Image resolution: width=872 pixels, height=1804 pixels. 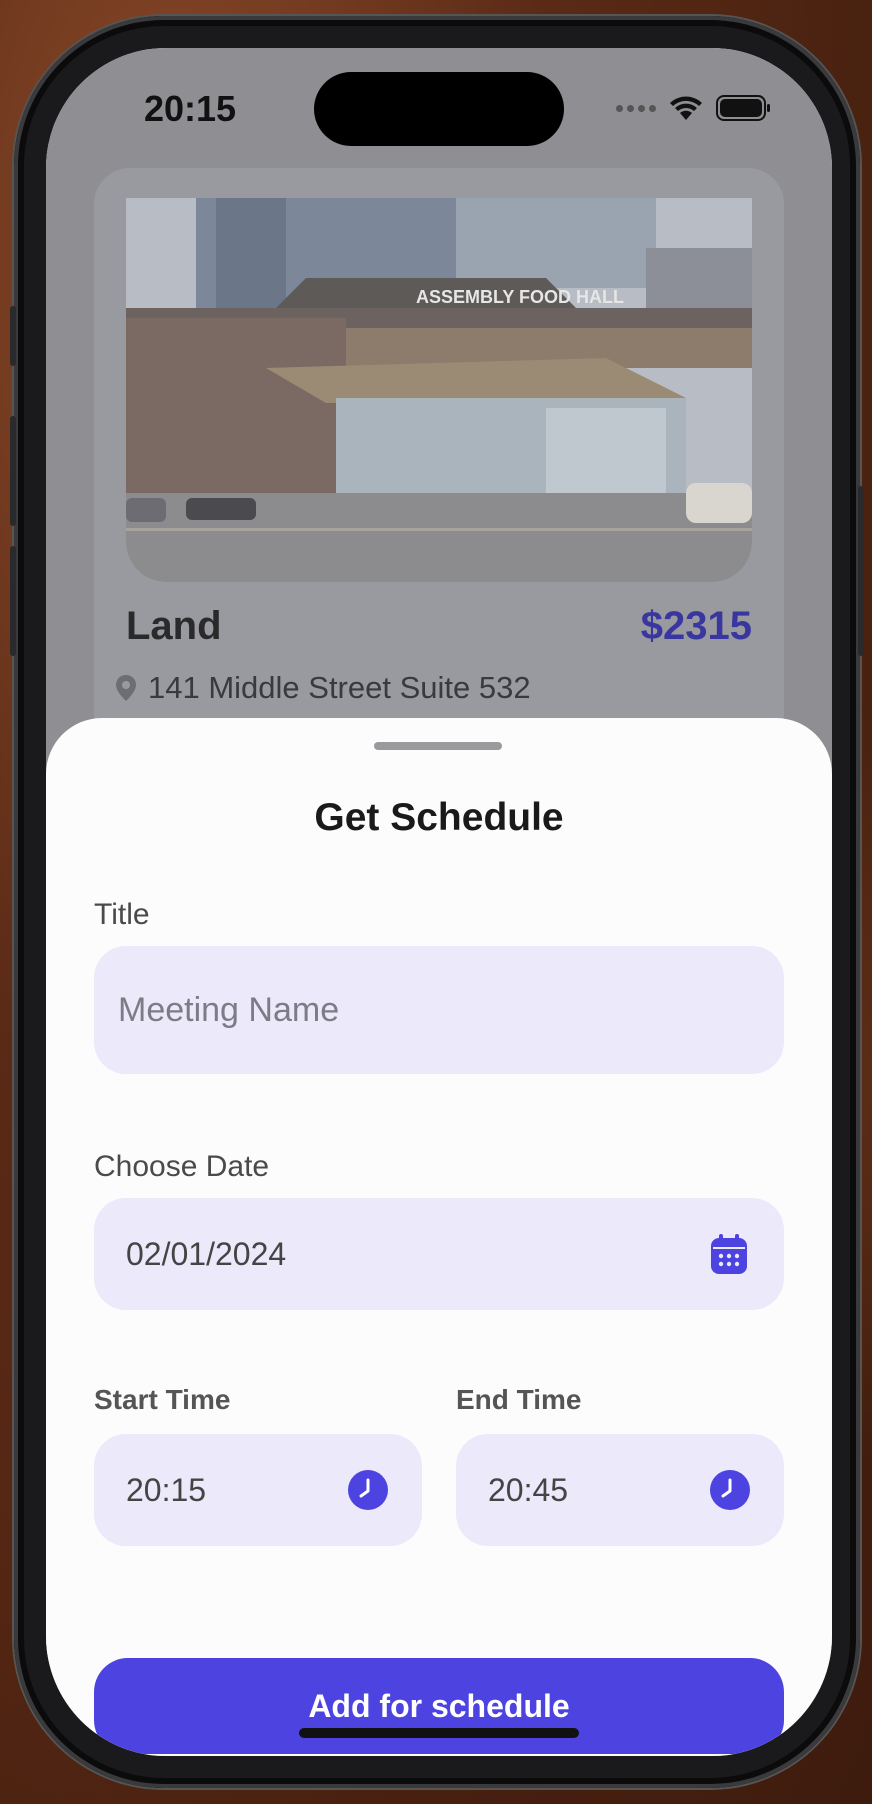 I want to click on add-for-schedule-button: Add for schedule, so click(x=439, y=1706).